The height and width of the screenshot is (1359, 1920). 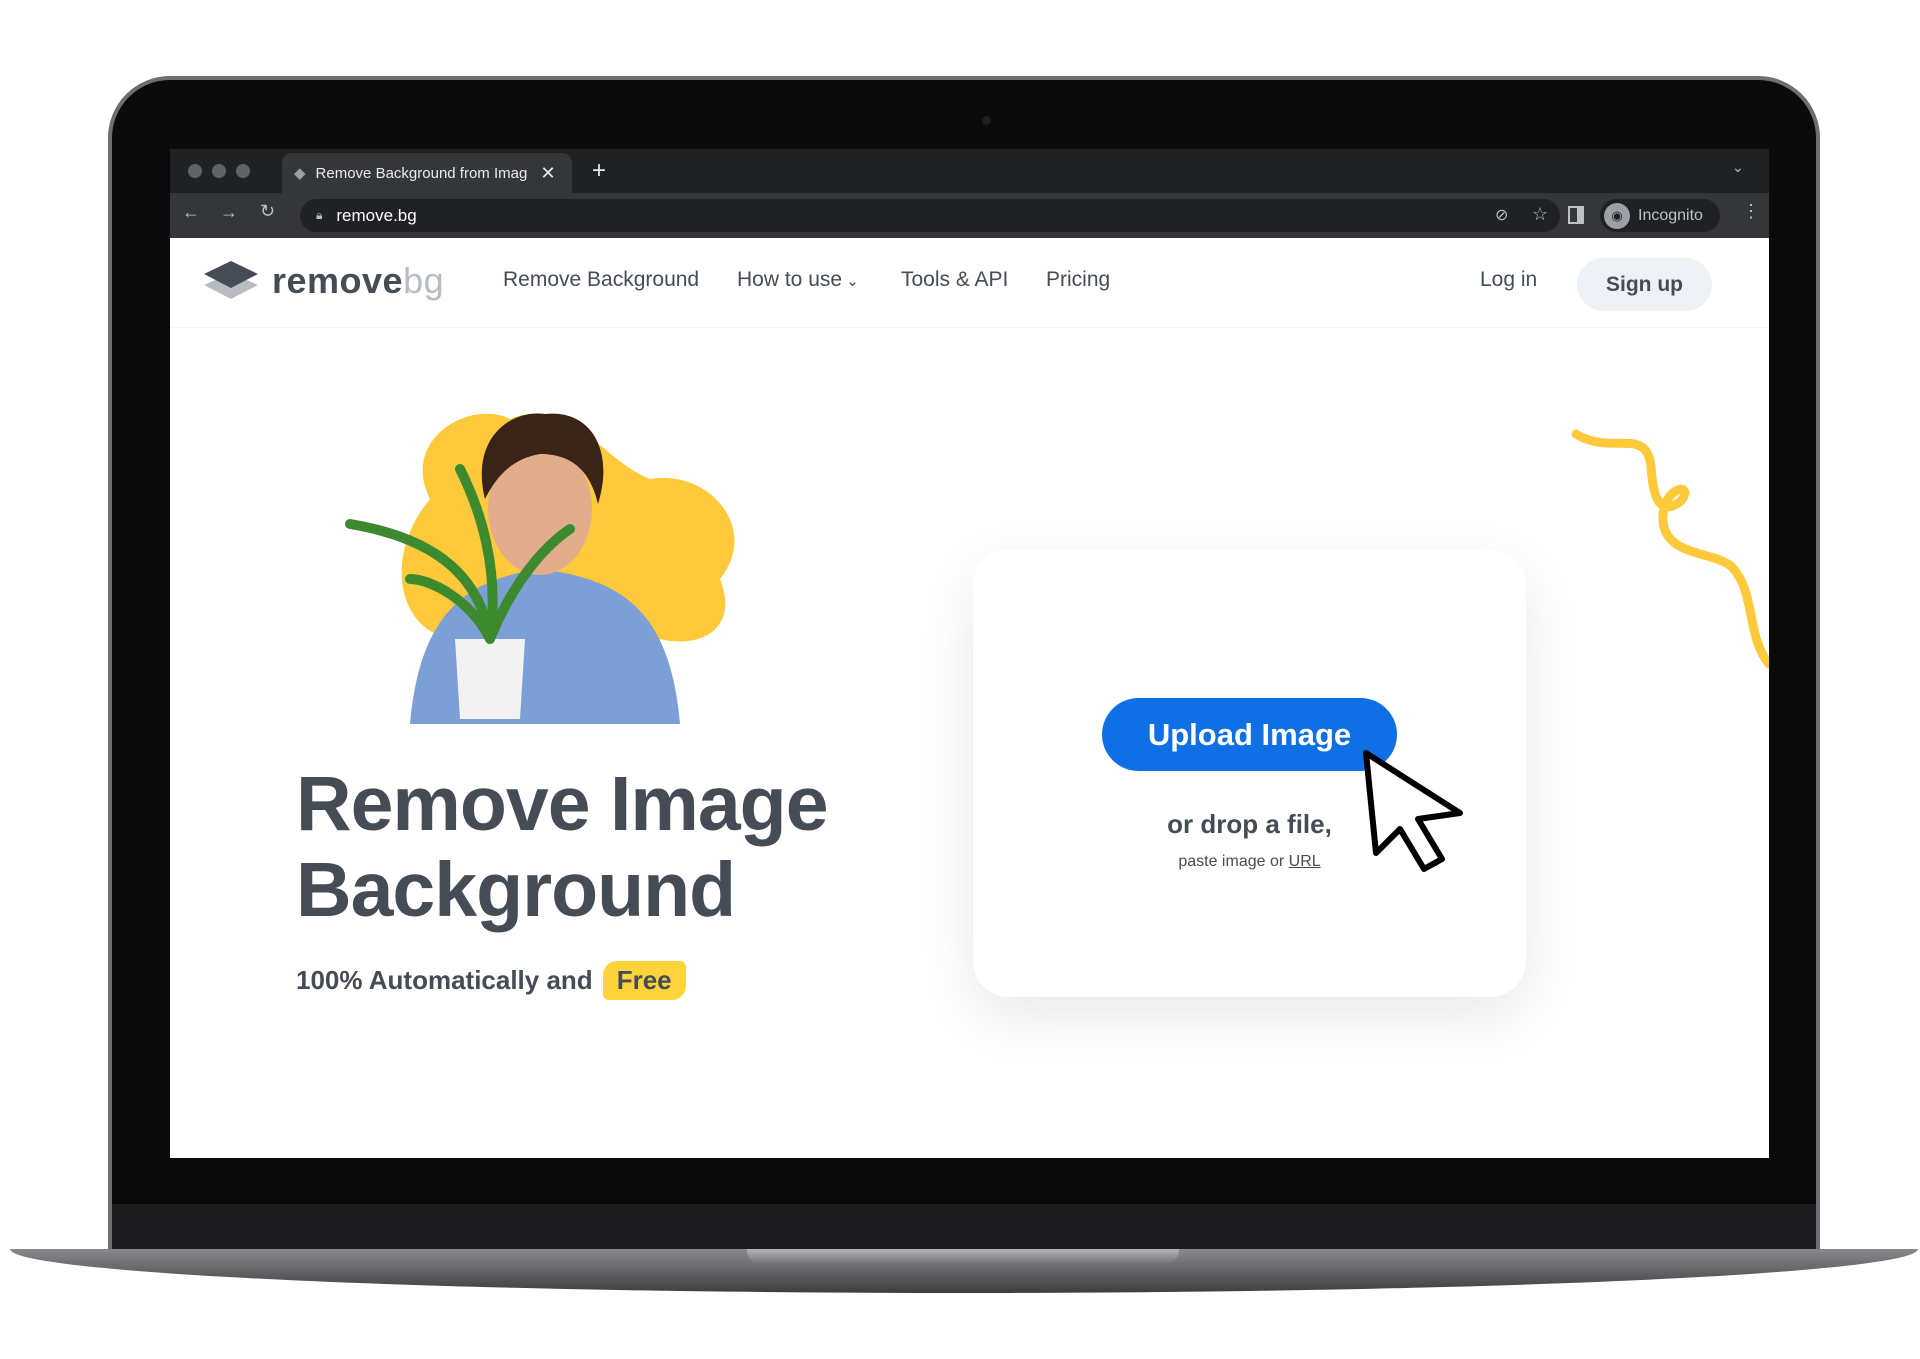 What do you see at coordinates (1305, 861) in the screenshot?
I see `url-link: URL` at bounding box center [1305, 861].